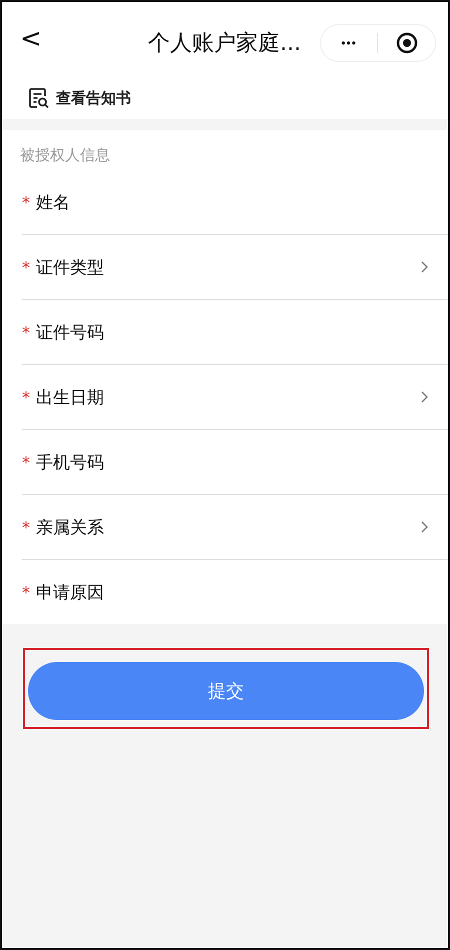 The height and width of the screenshot is (950, 450). I want to click on field-label: 出生日期, so click(70, 397).